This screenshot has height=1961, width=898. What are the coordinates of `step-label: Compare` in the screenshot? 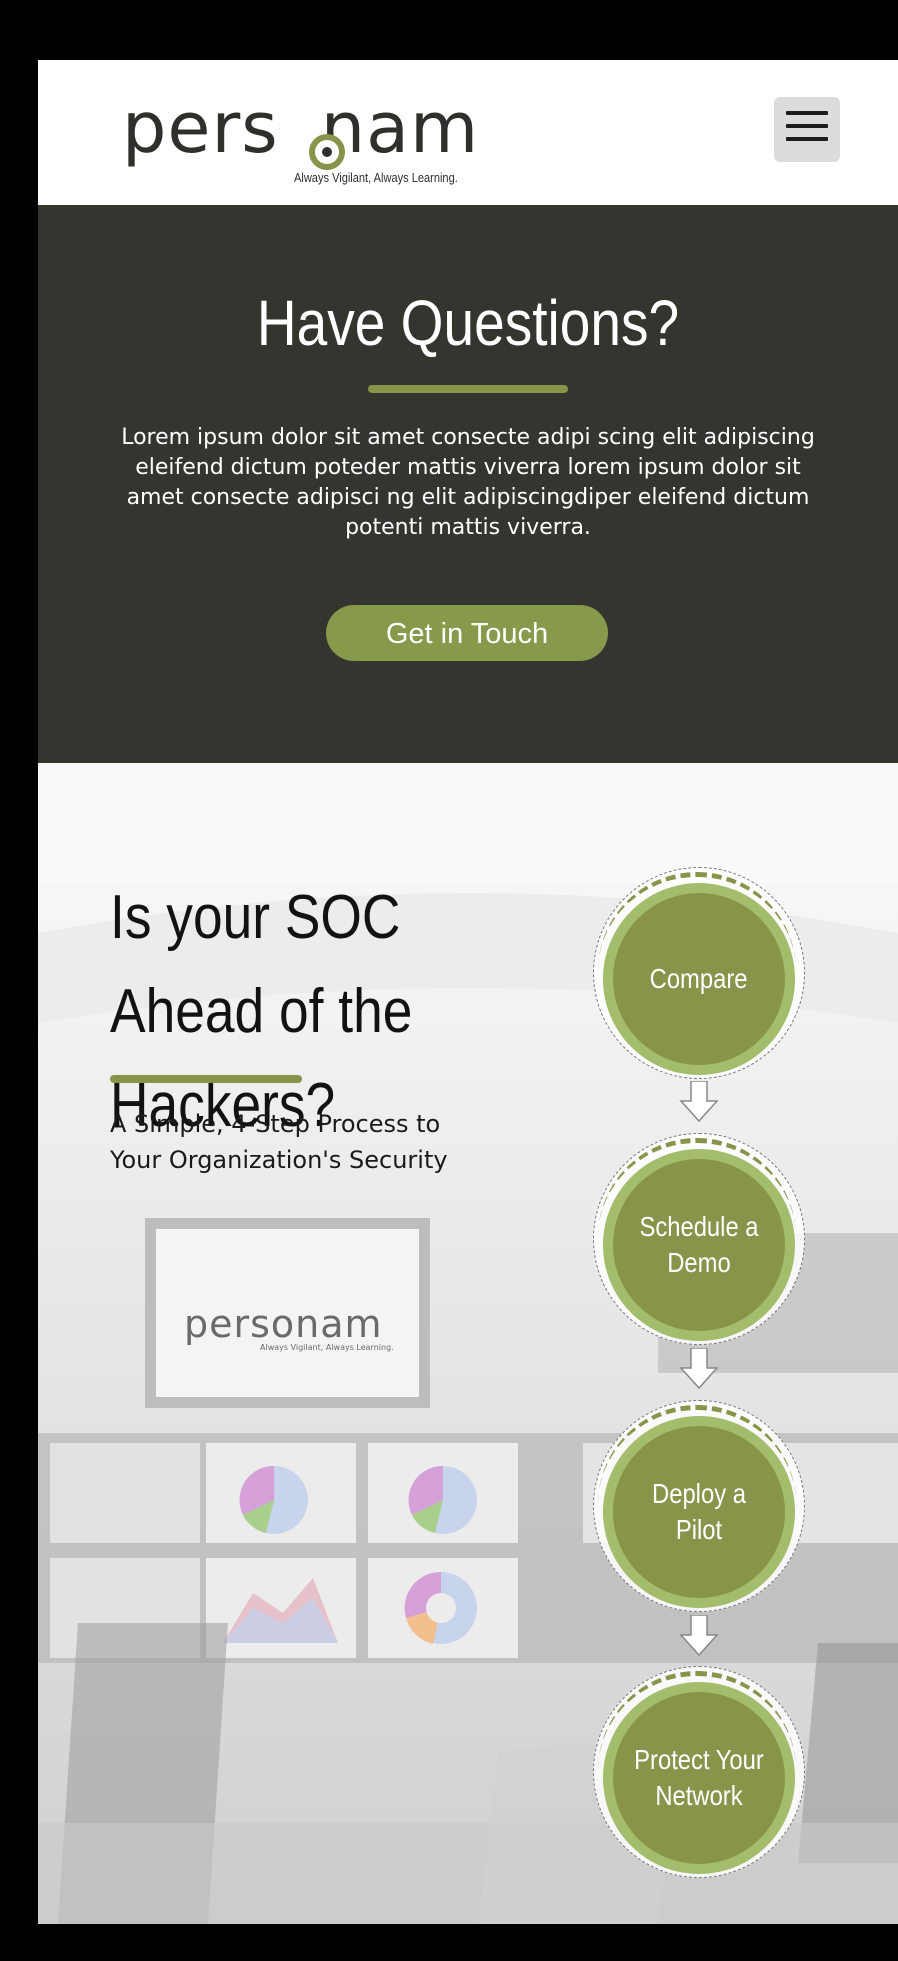 It's located at (699, 978).